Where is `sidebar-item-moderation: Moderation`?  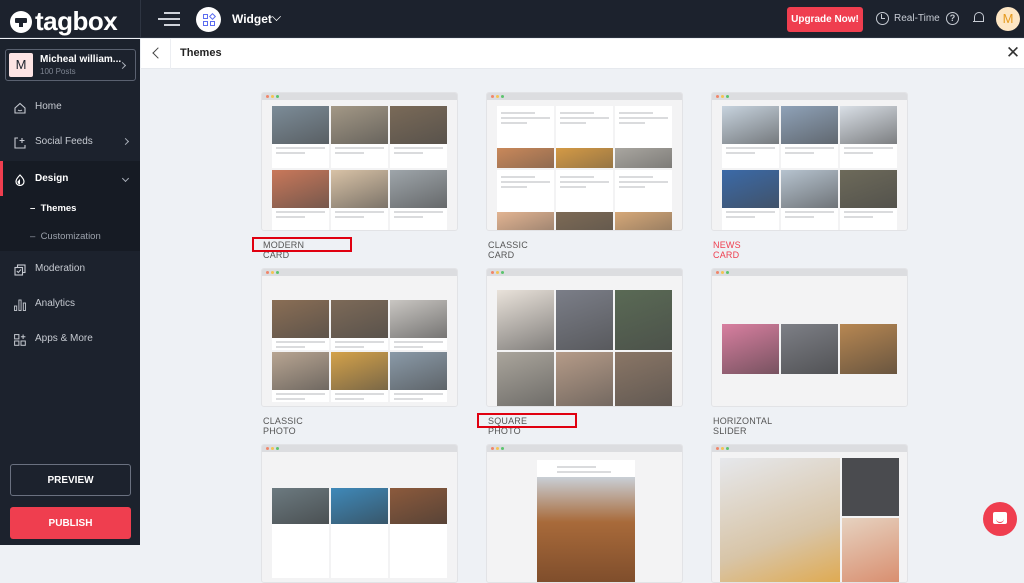 sidebar-item-moderation: Moderation is located at coordinates (70, 268).